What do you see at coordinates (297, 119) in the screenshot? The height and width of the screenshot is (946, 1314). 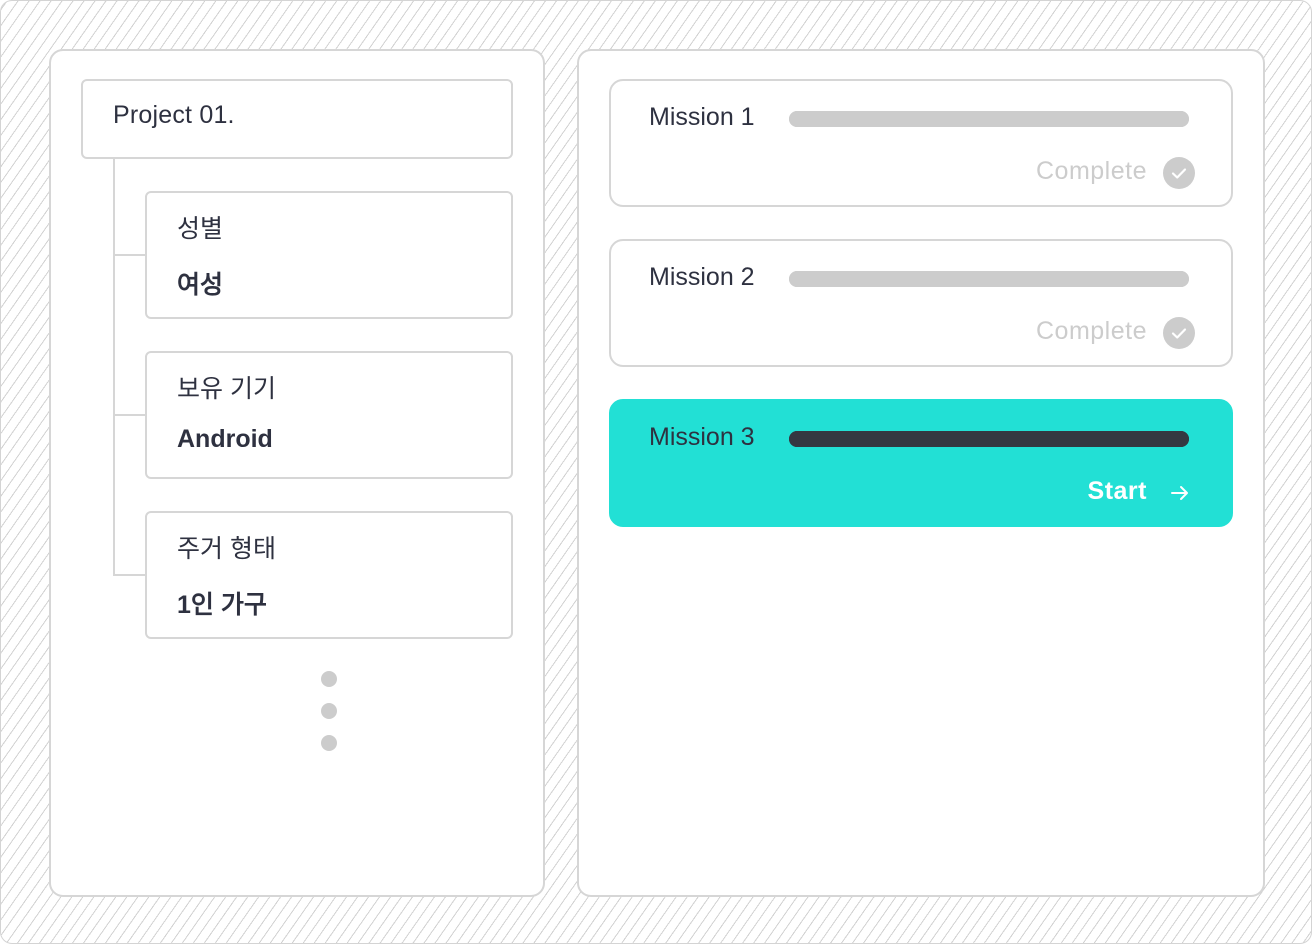 I see `project-card: Project 01.` at bounding box center [297, 119].